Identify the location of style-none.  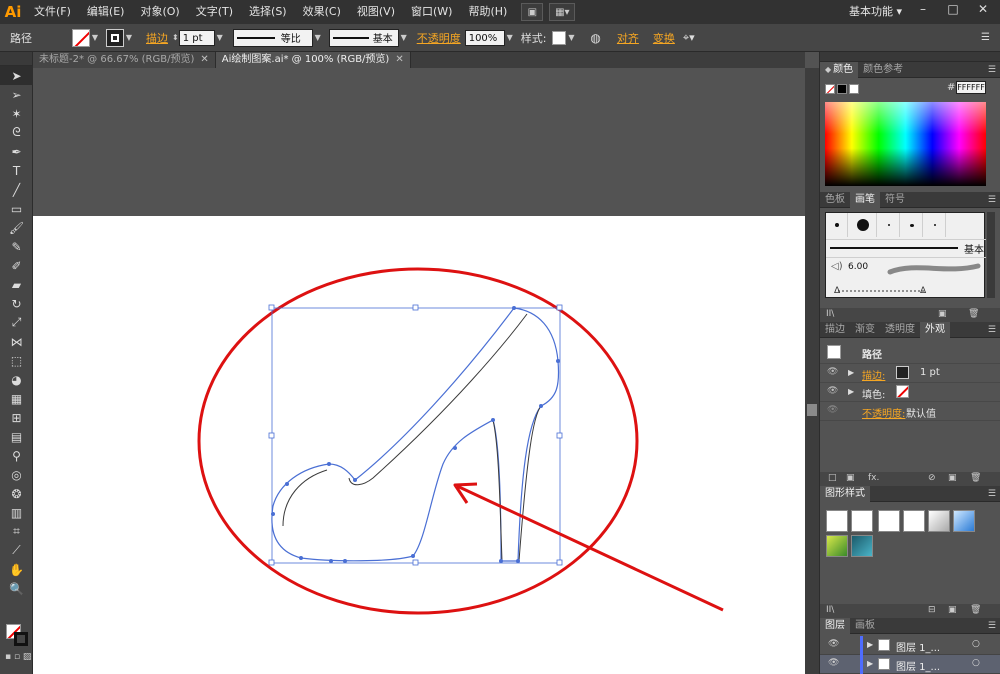
(862, 521).